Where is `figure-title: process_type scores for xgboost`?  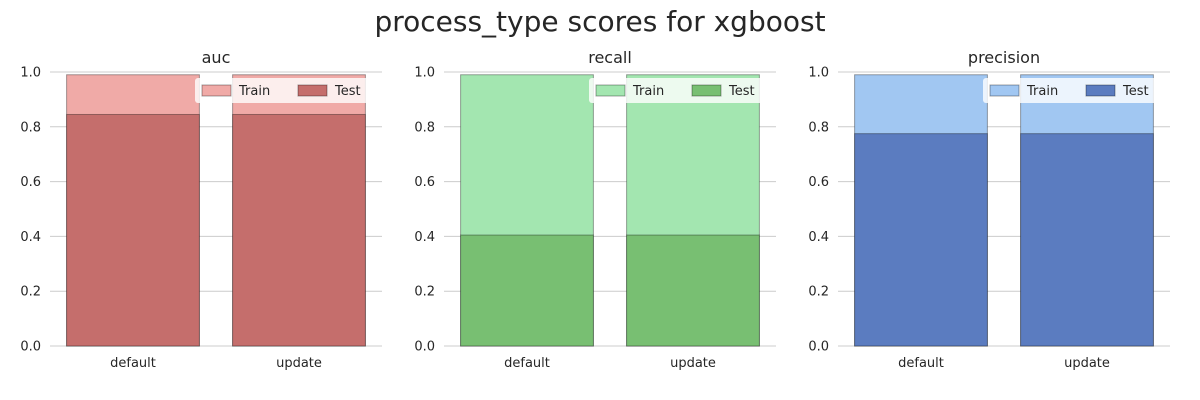 figure-title: process_type scores for xgboost is located at coordinates (599, 21).